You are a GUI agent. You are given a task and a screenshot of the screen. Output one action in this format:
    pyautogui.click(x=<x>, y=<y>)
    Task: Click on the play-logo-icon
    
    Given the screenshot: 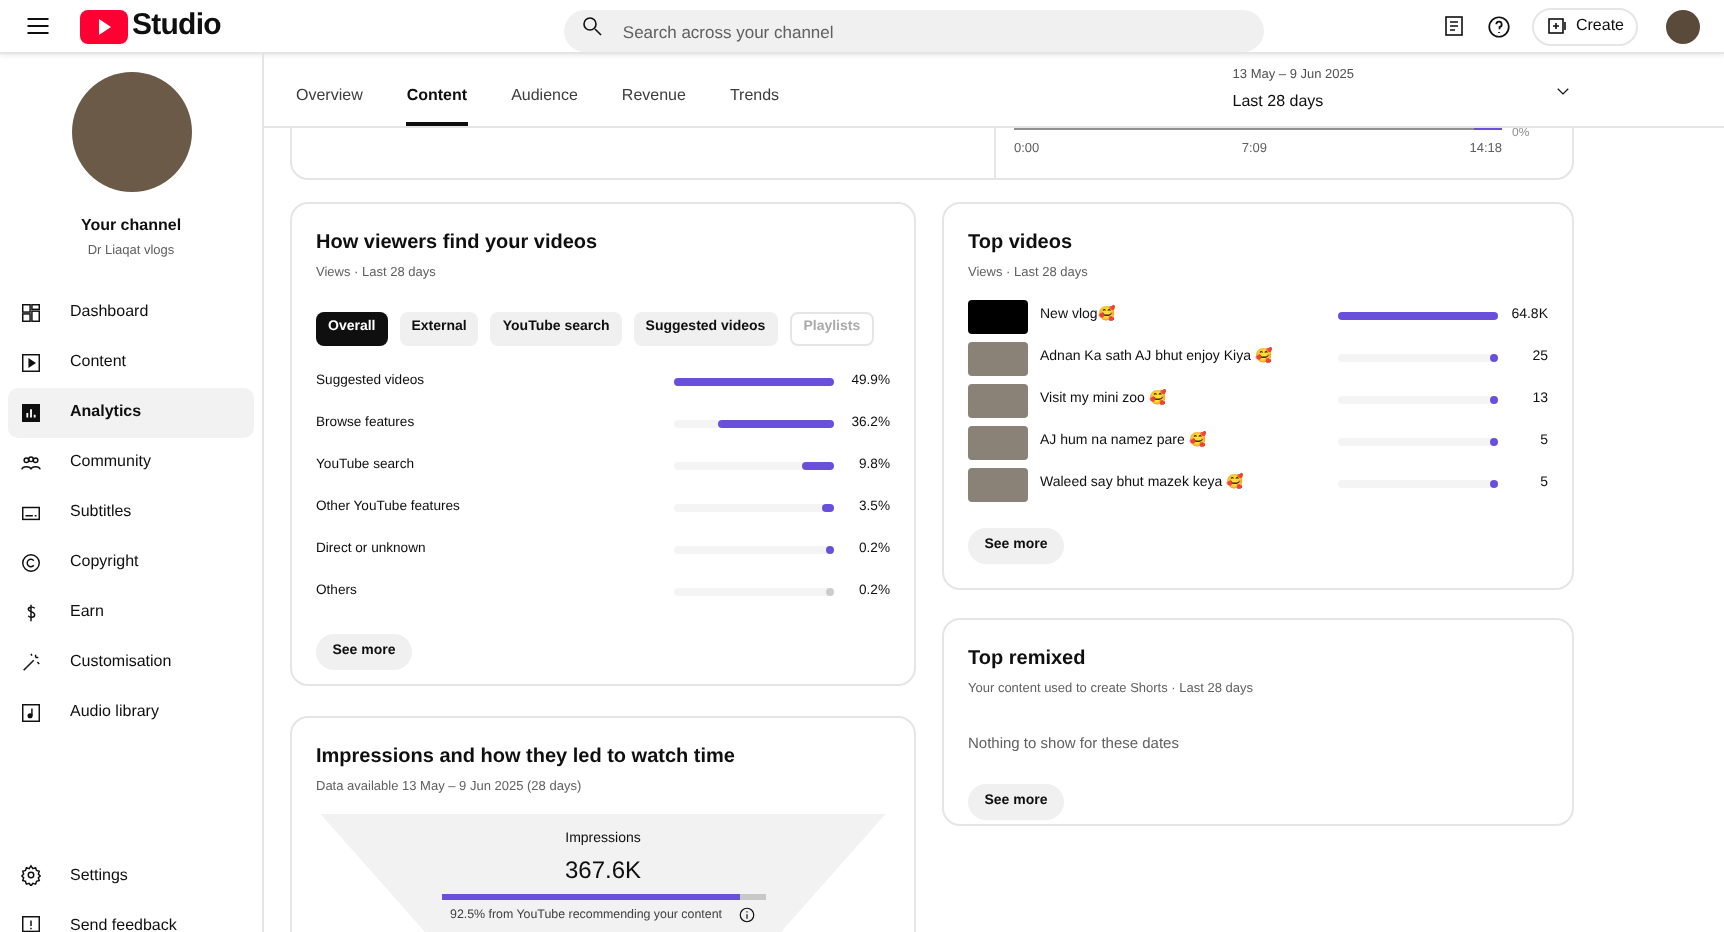 What is the action you would take?
    pyautogui.click(x=104, y=26)
    